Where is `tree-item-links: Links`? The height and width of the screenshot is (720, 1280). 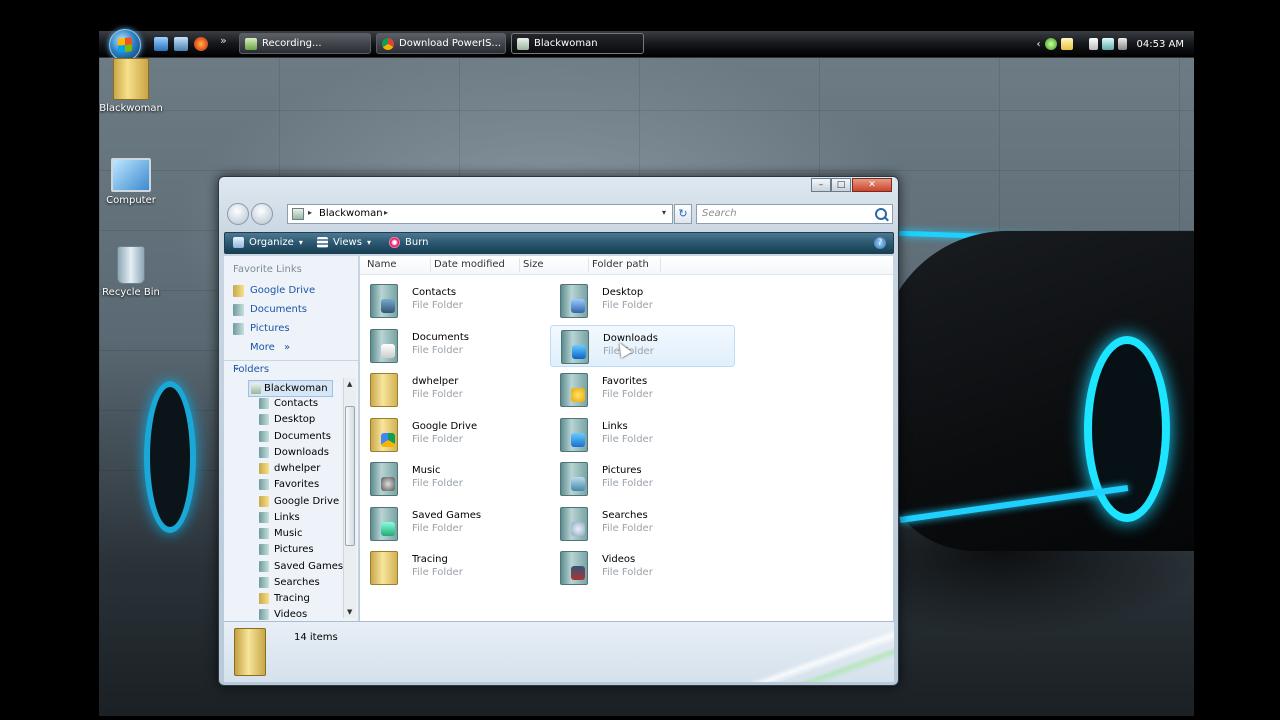 tree-item-links: Links is located at coordinates (279, 517).